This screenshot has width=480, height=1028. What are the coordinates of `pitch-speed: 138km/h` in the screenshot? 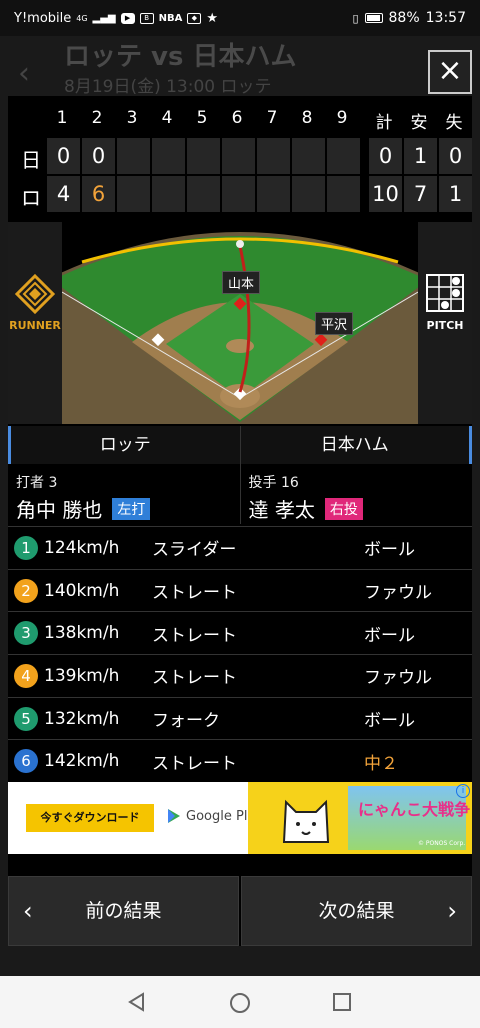 It's located at (82, 633).